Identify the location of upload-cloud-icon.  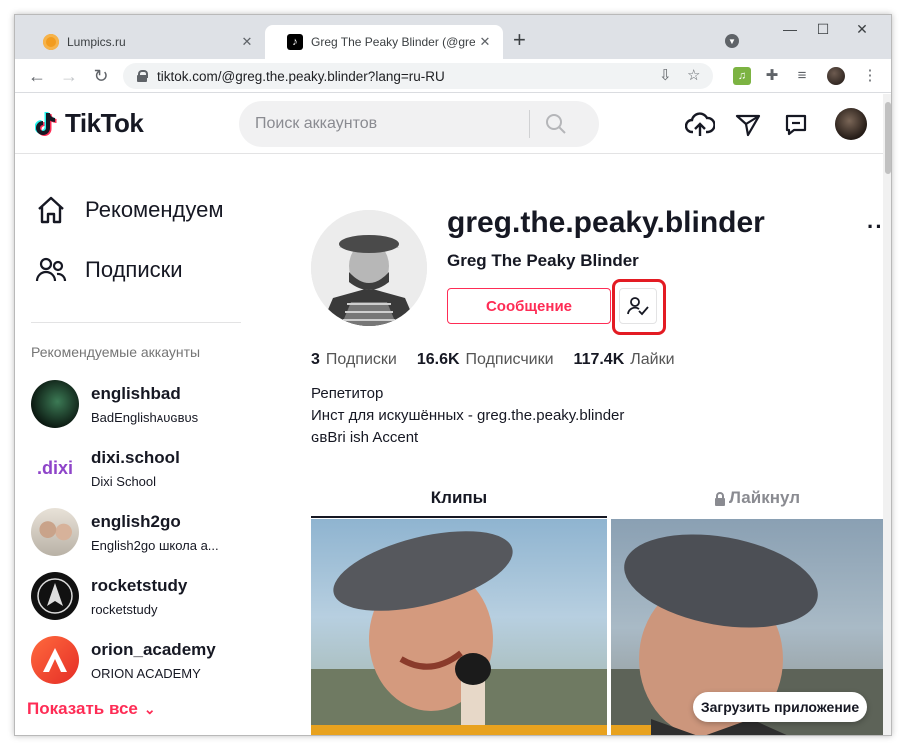
(700, 125).